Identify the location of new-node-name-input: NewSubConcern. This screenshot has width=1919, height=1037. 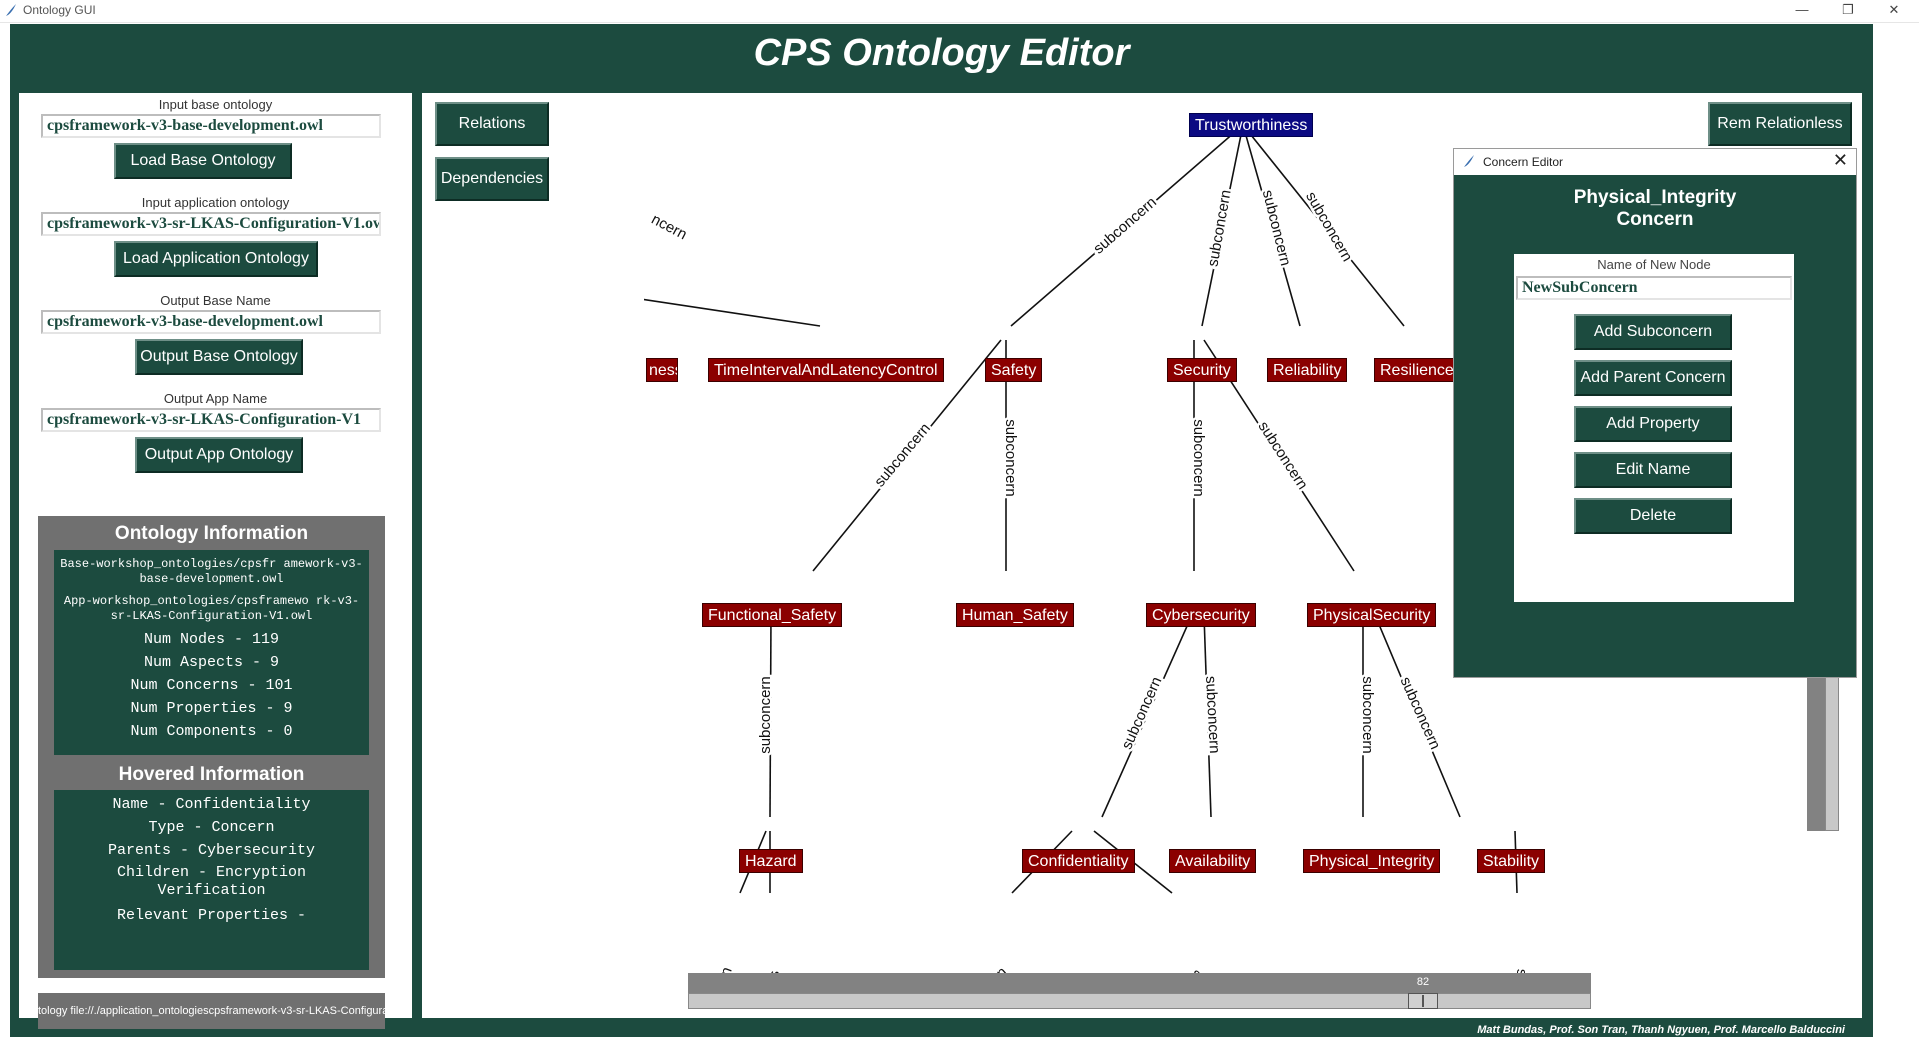
(1654, 288).